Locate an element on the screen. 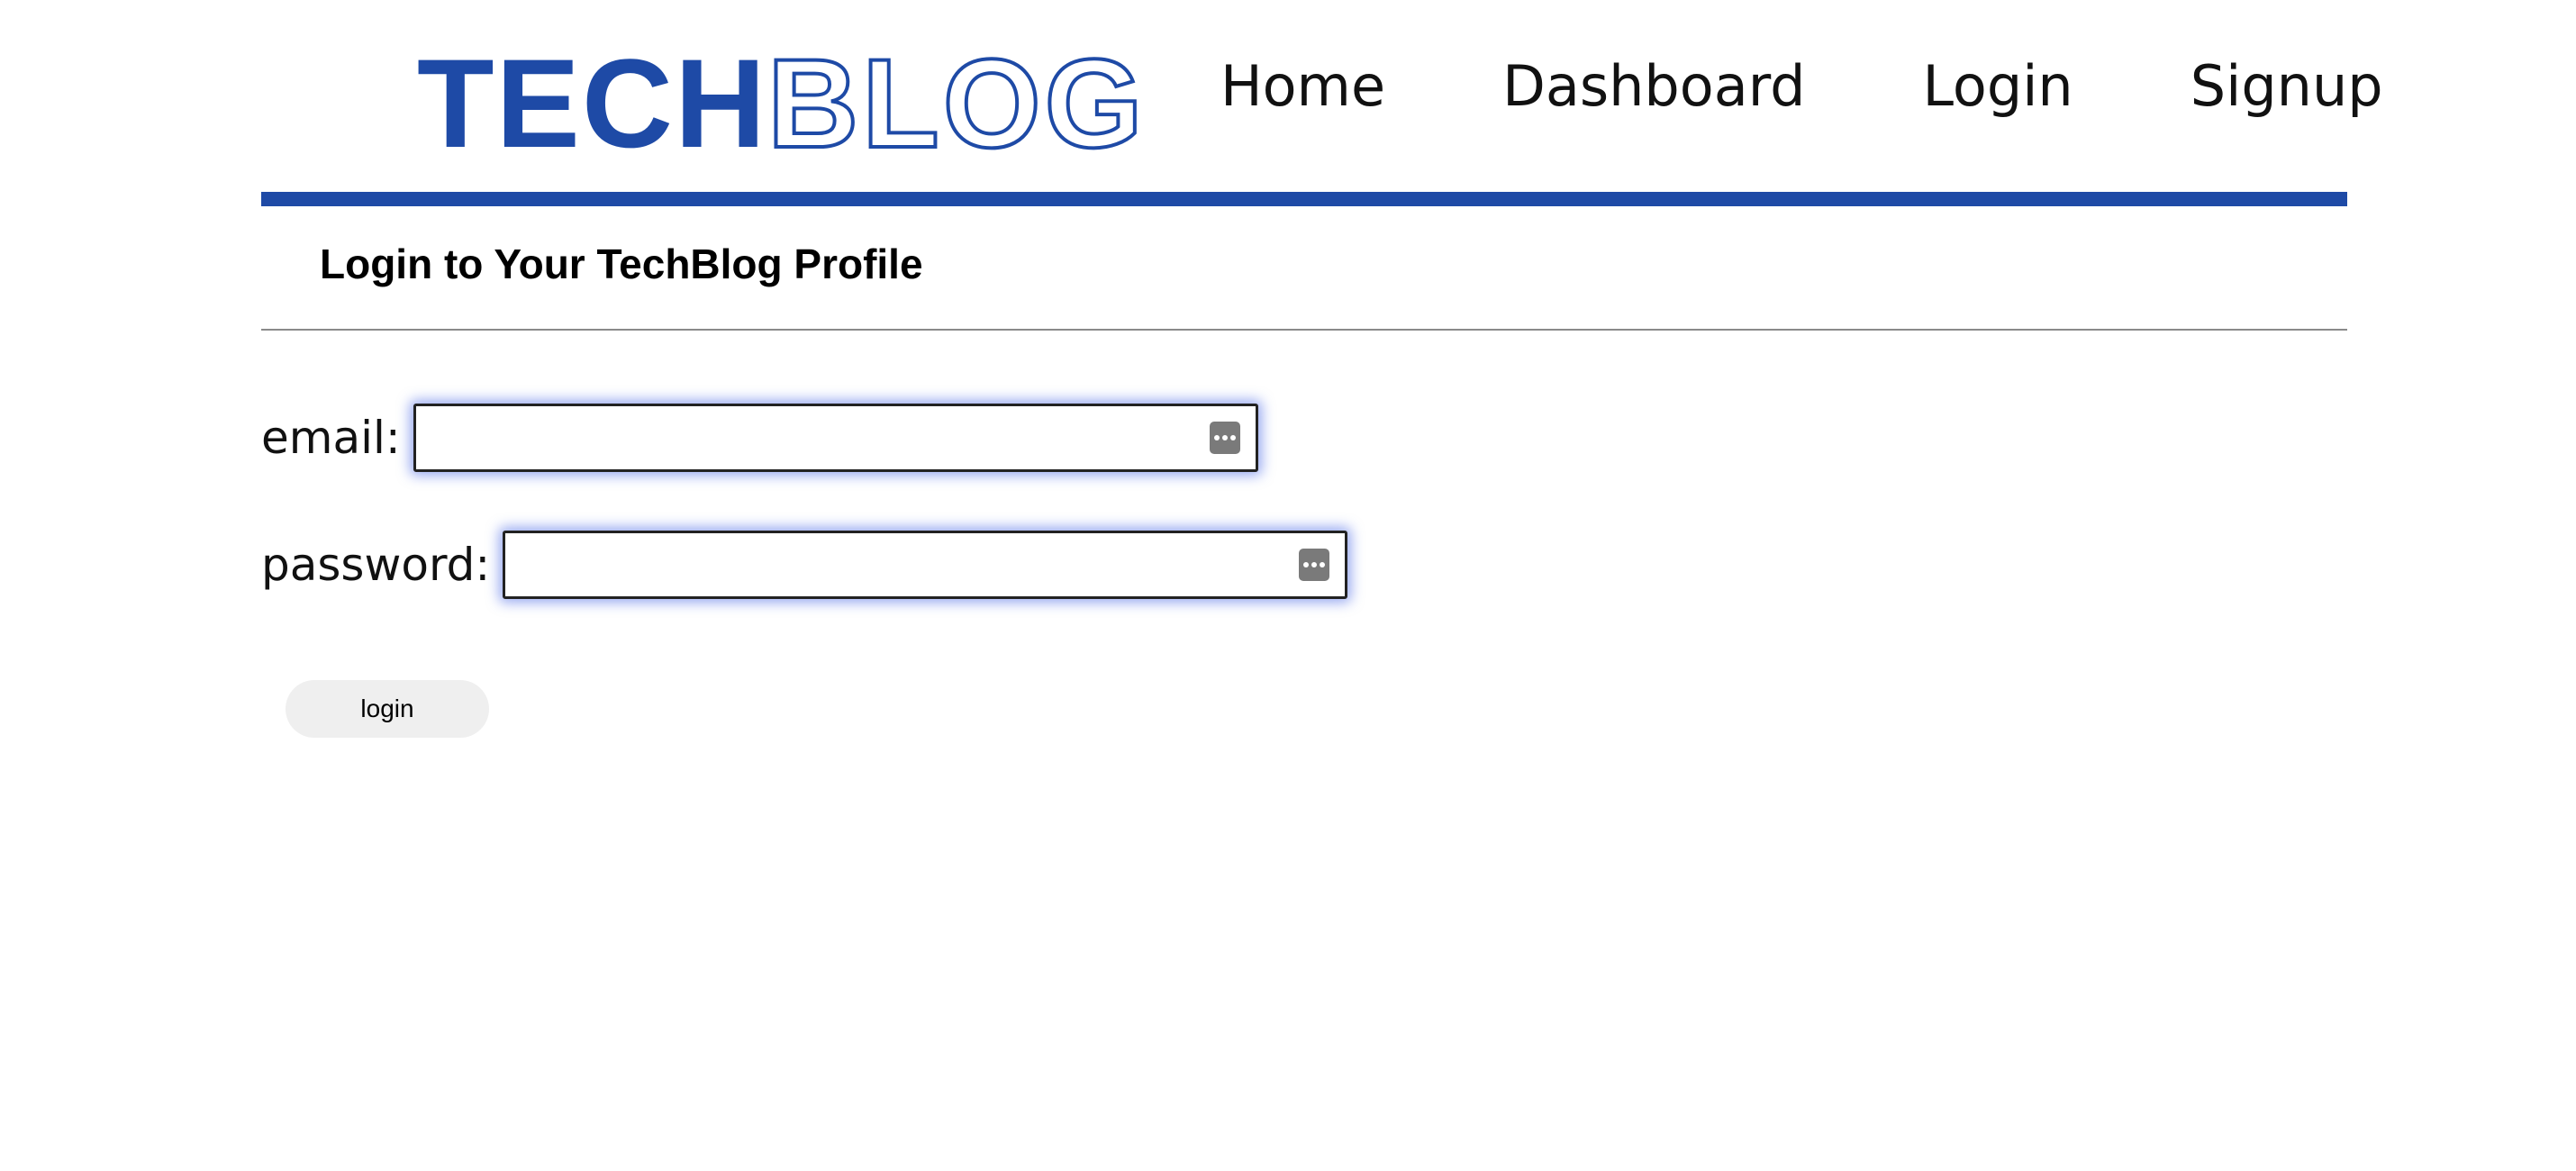 The width and height of the screenshot is (2576, 1171). nav-link-dashboard: Dashboard is located at coordinates (1654, 86).